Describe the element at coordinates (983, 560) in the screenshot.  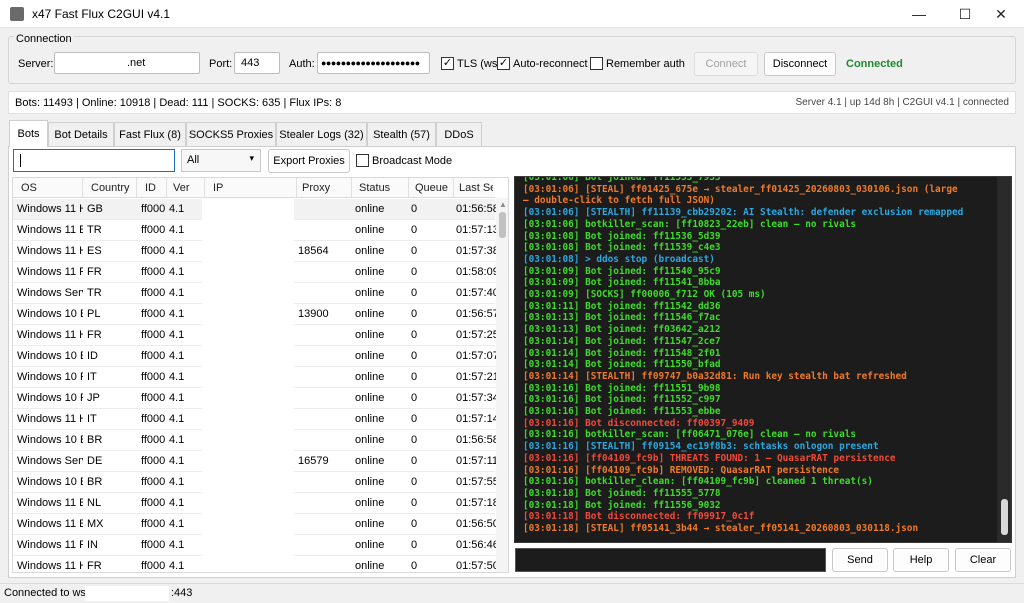
I see `clear-button: Clear` at that location.